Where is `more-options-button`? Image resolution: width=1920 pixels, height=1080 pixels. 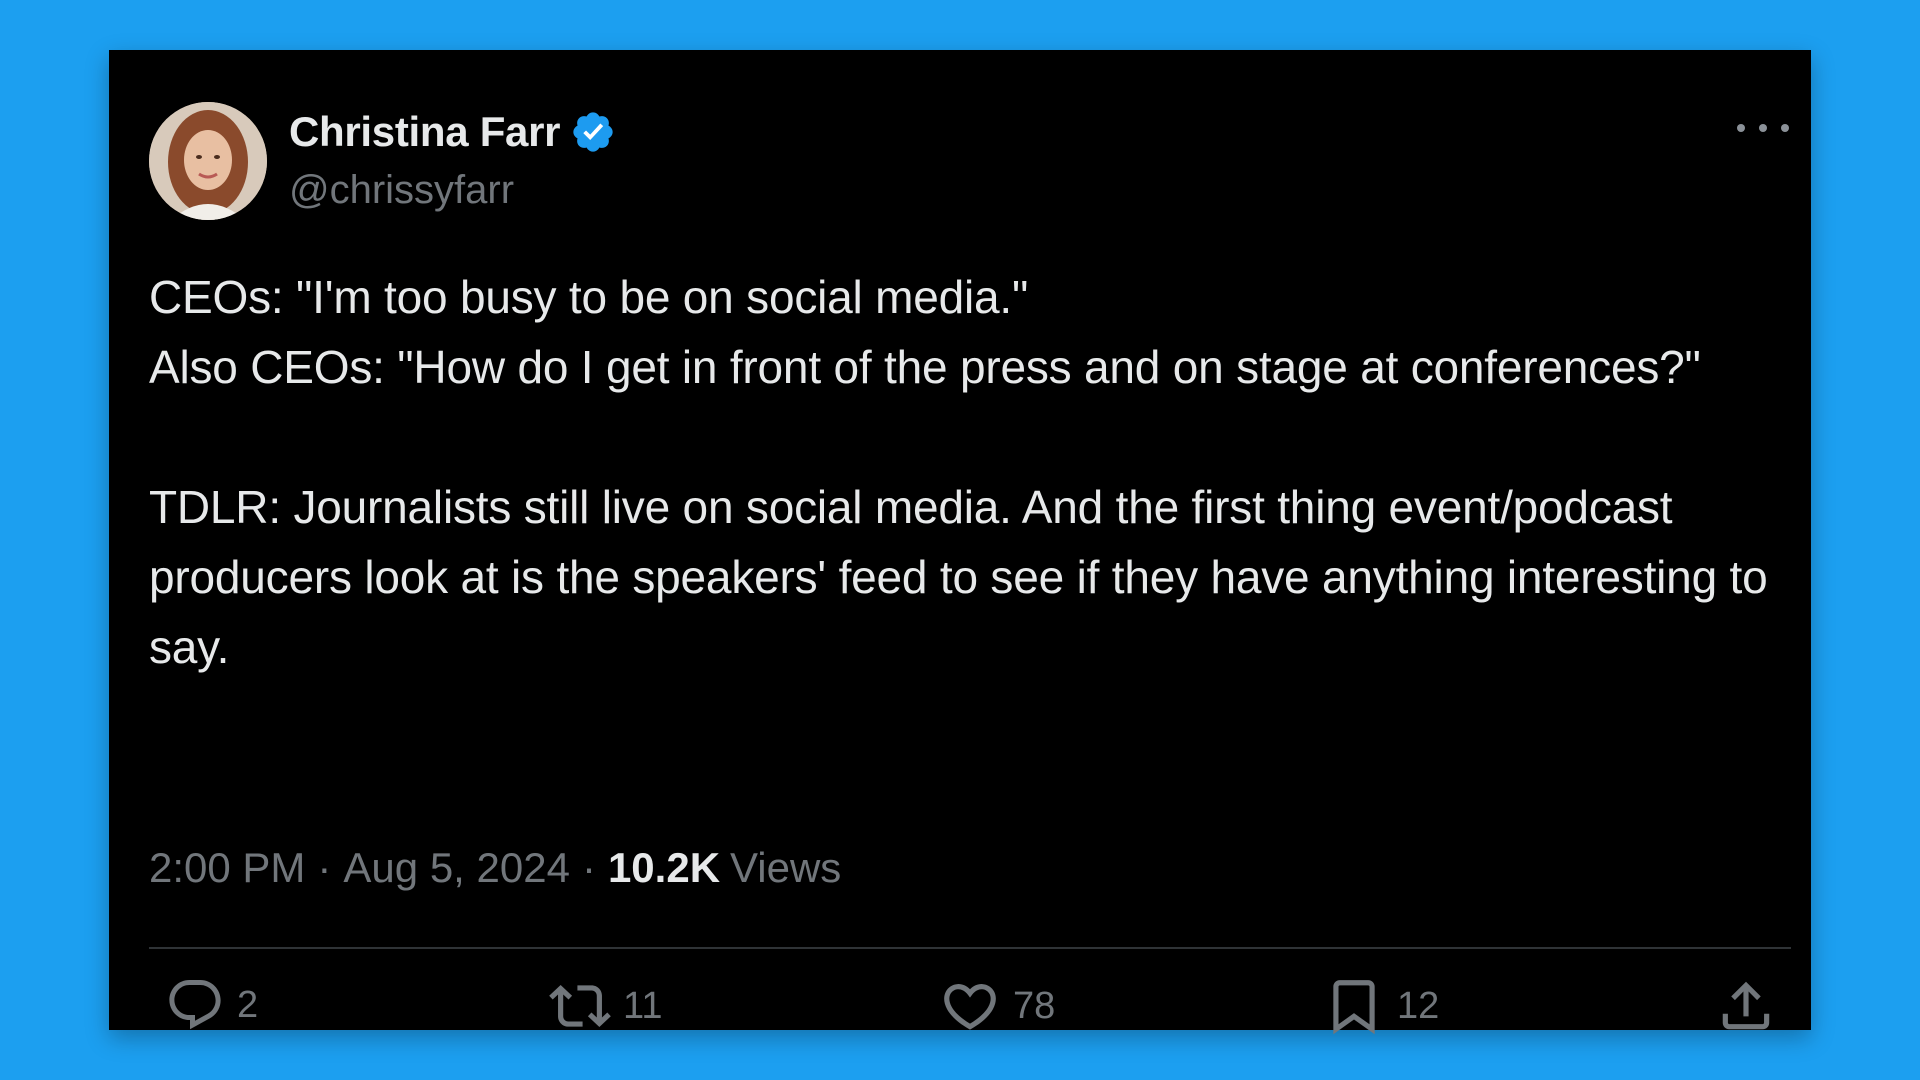 more-options-button is located at coordinates (1763, 128).